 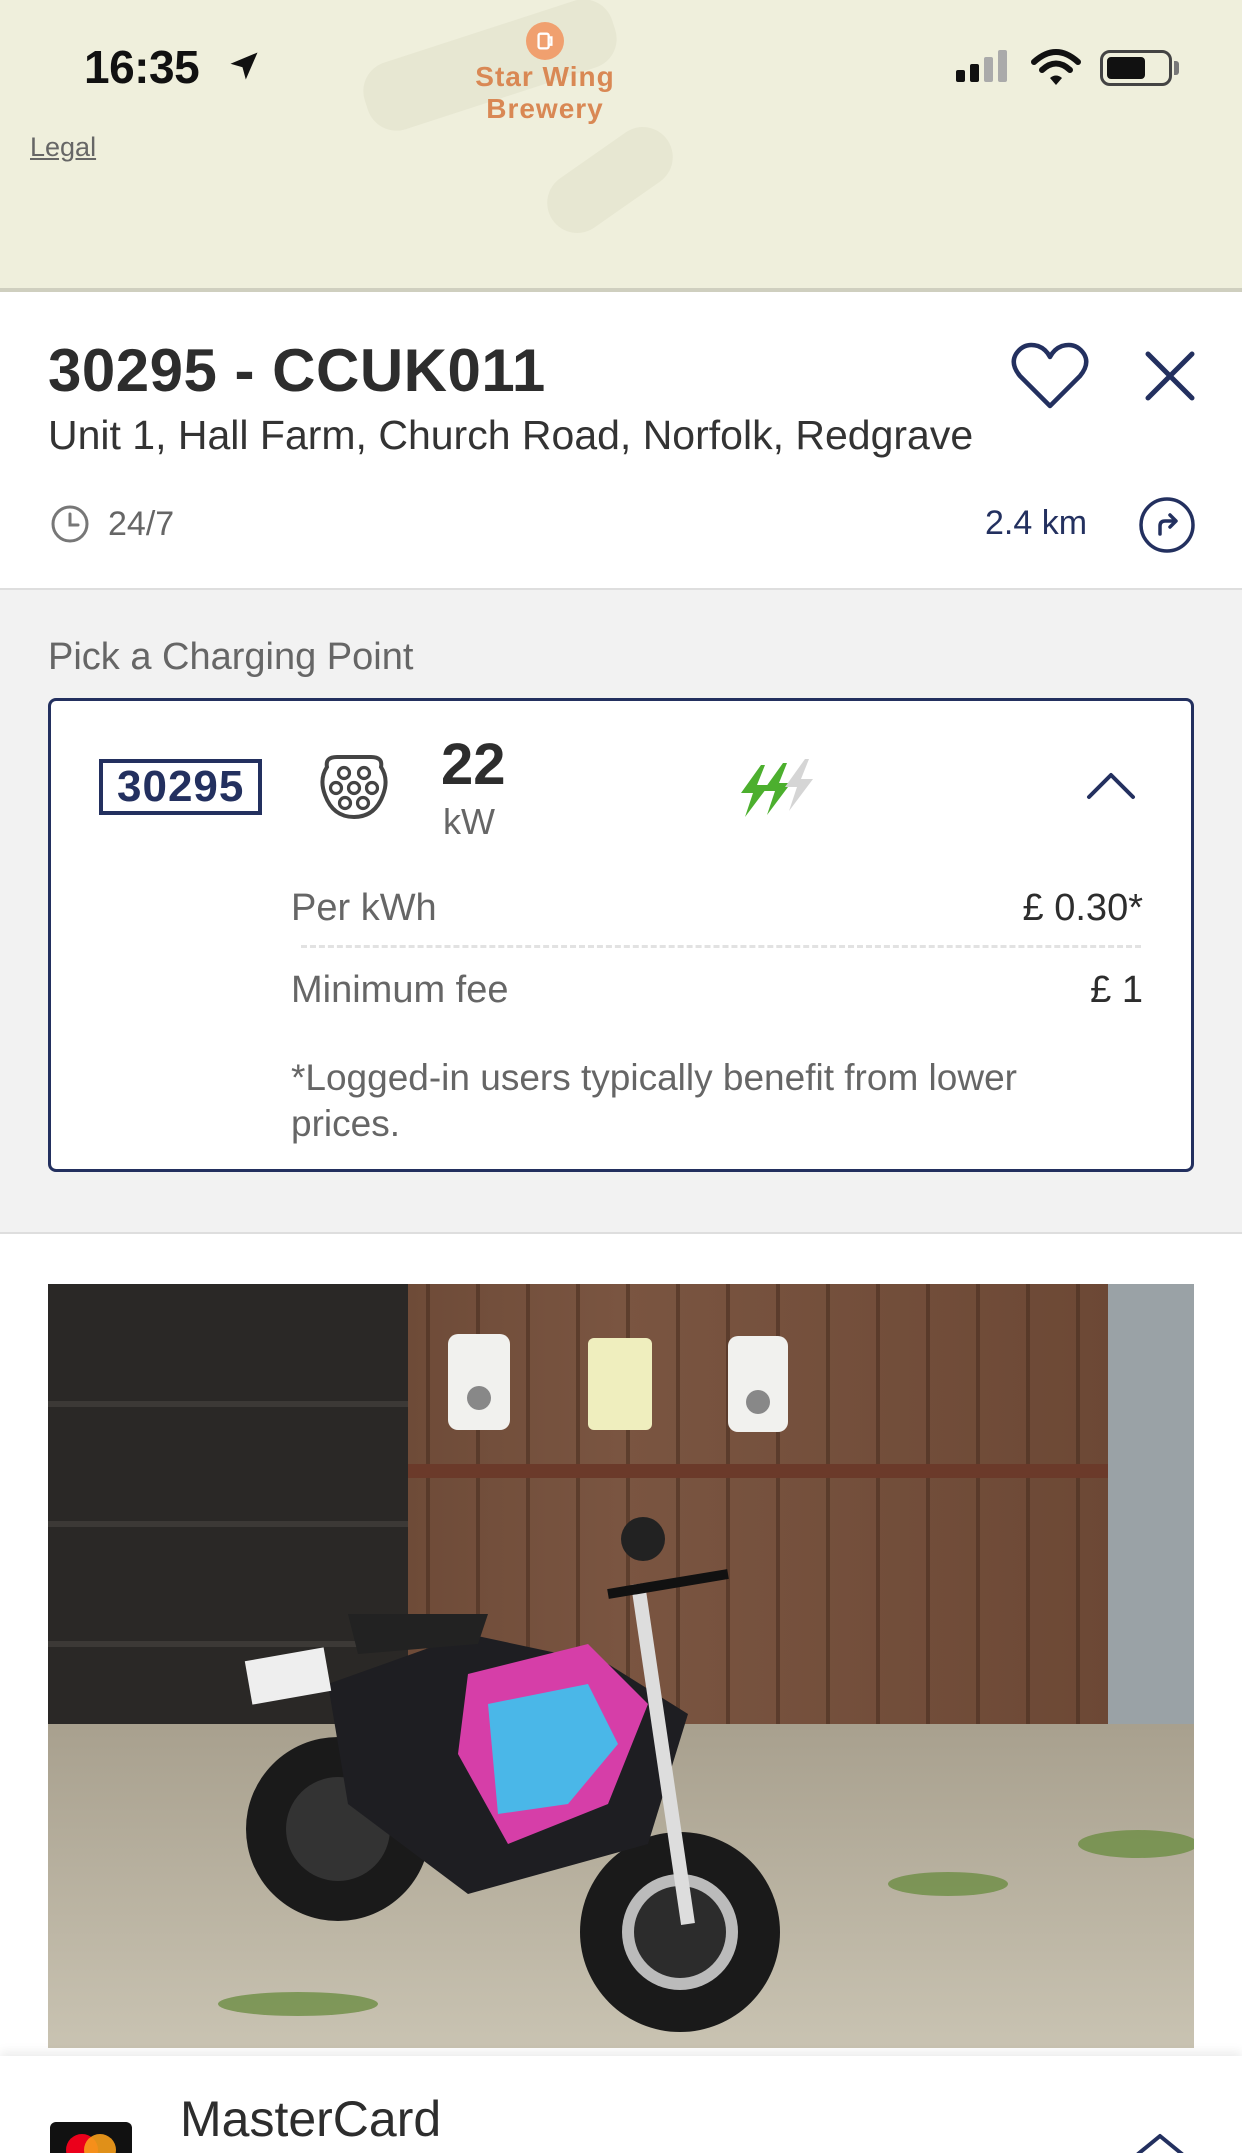 I want to click on favorite-heart-icon, so click(x=1050, y=376).